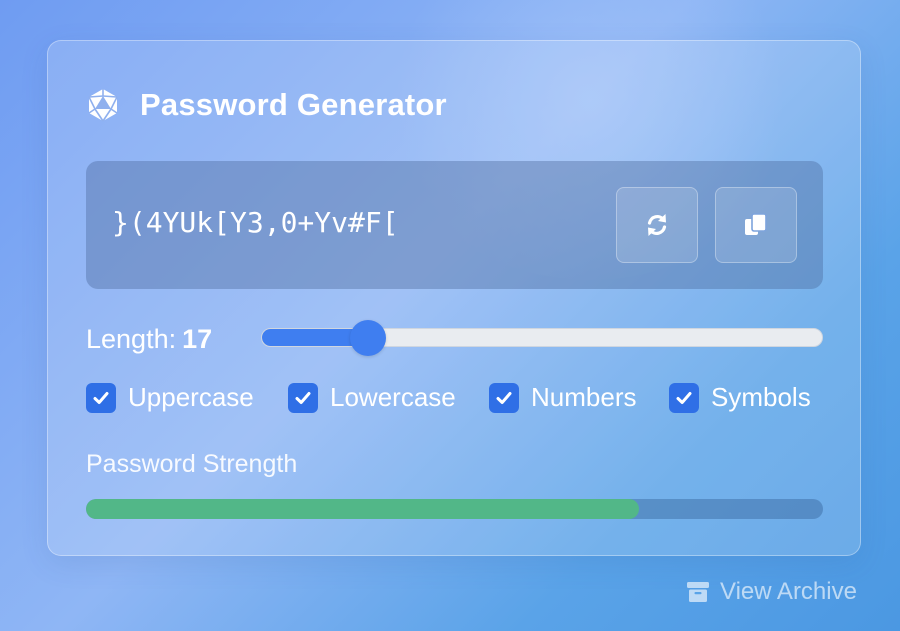 The width and height of the screenshot is (900, 631). I want to click on option-uppercase: Uppercase, so click(170, 397).